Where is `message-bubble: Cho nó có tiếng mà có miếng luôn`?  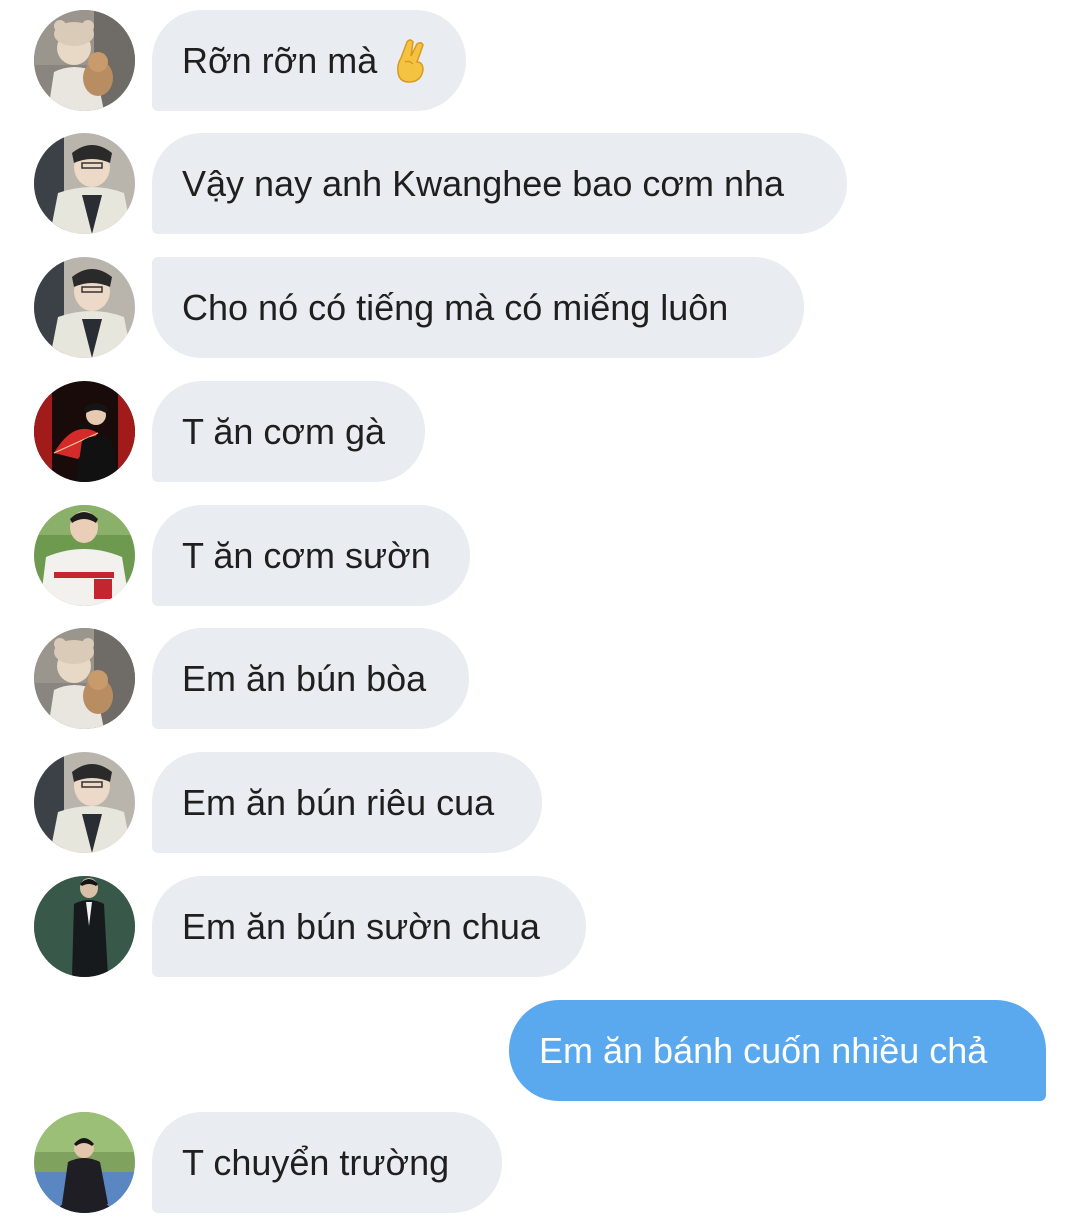
message-bubble: Cho nó có tiếng mà có miếng luôn is located at coordinates (478, 307).